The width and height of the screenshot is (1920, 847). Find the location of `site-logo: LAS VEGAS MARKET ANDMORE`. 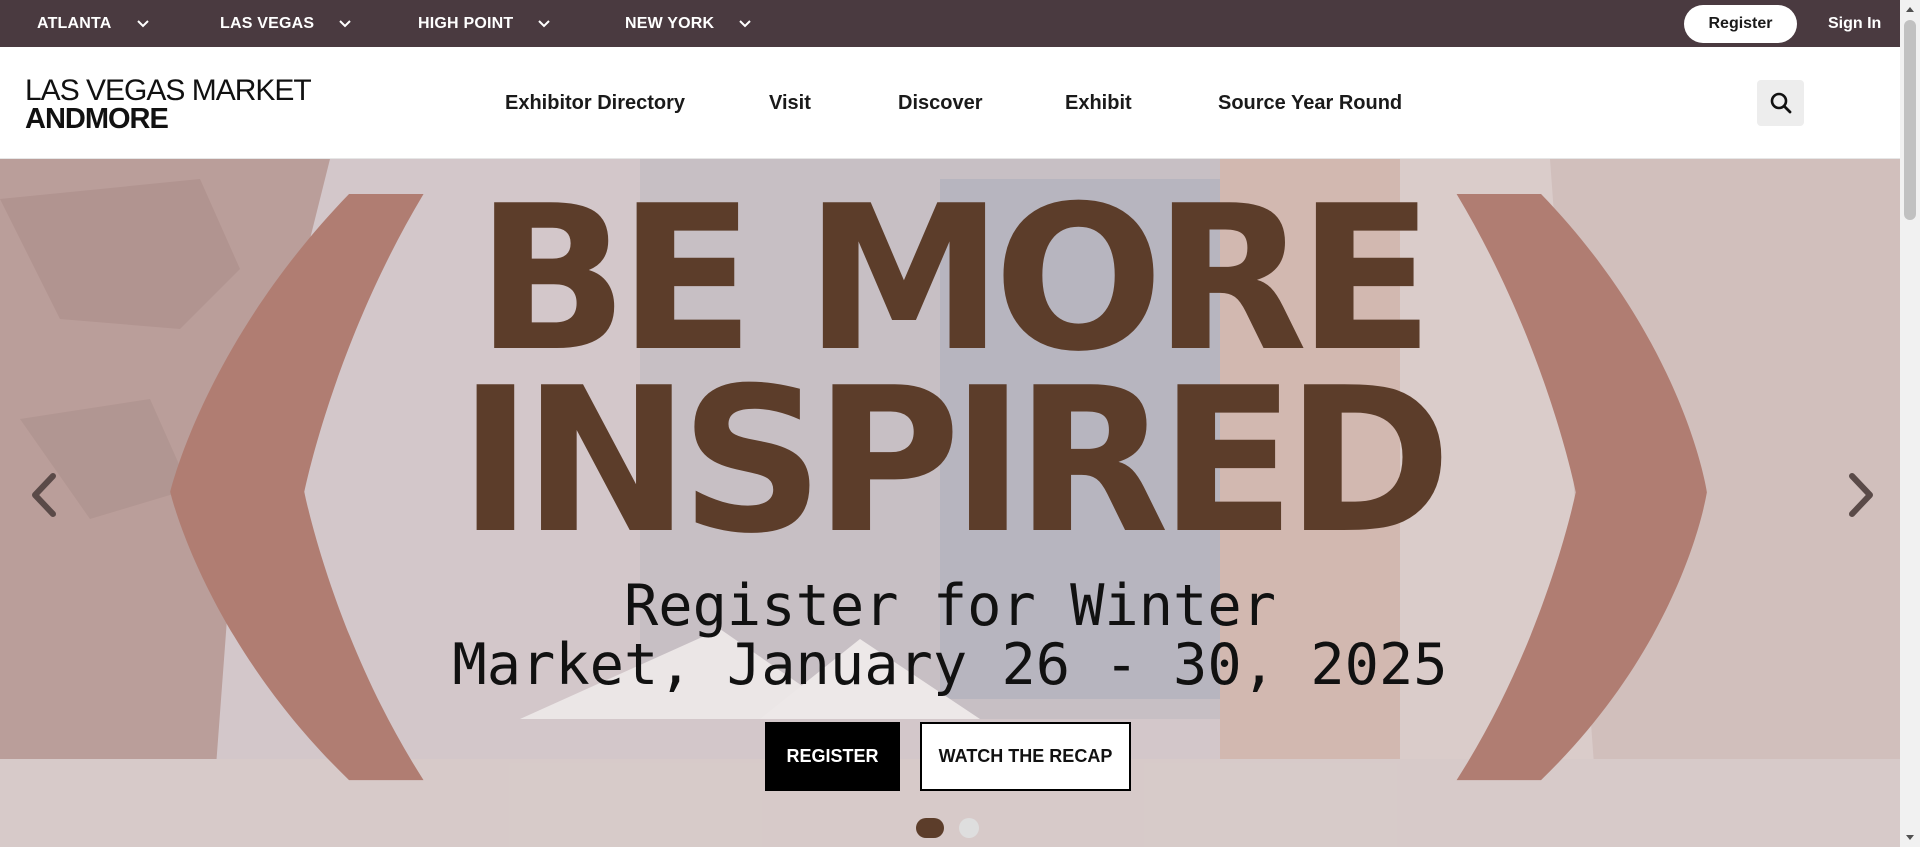

site-logo: LAS VEGAS MARKET ANDMORE is located at coordinates (168, 104).